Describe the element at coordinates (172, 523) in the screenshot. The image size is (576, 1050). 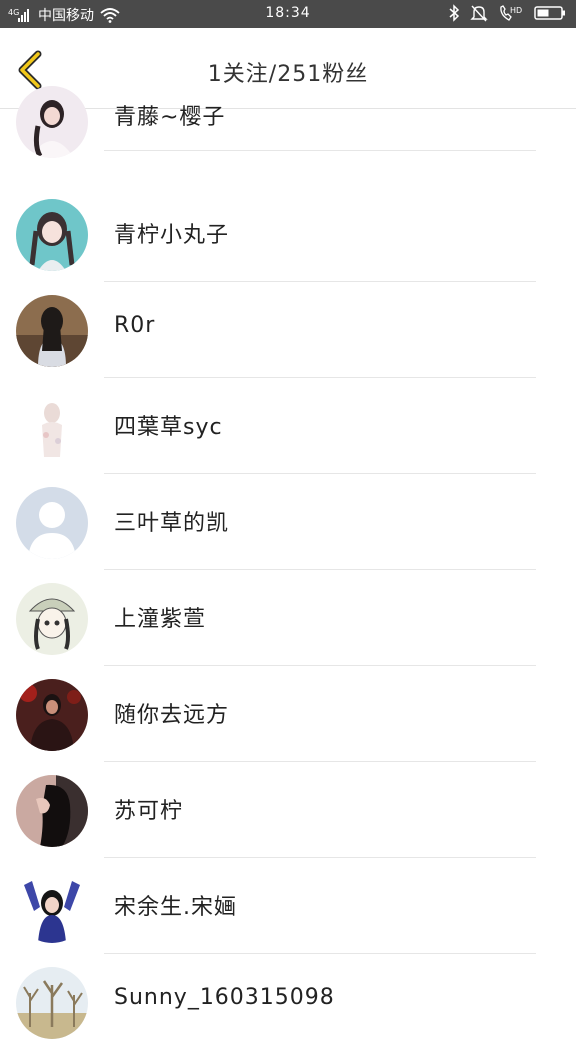
I see `follower-name: 三叶草的凯` at that location.